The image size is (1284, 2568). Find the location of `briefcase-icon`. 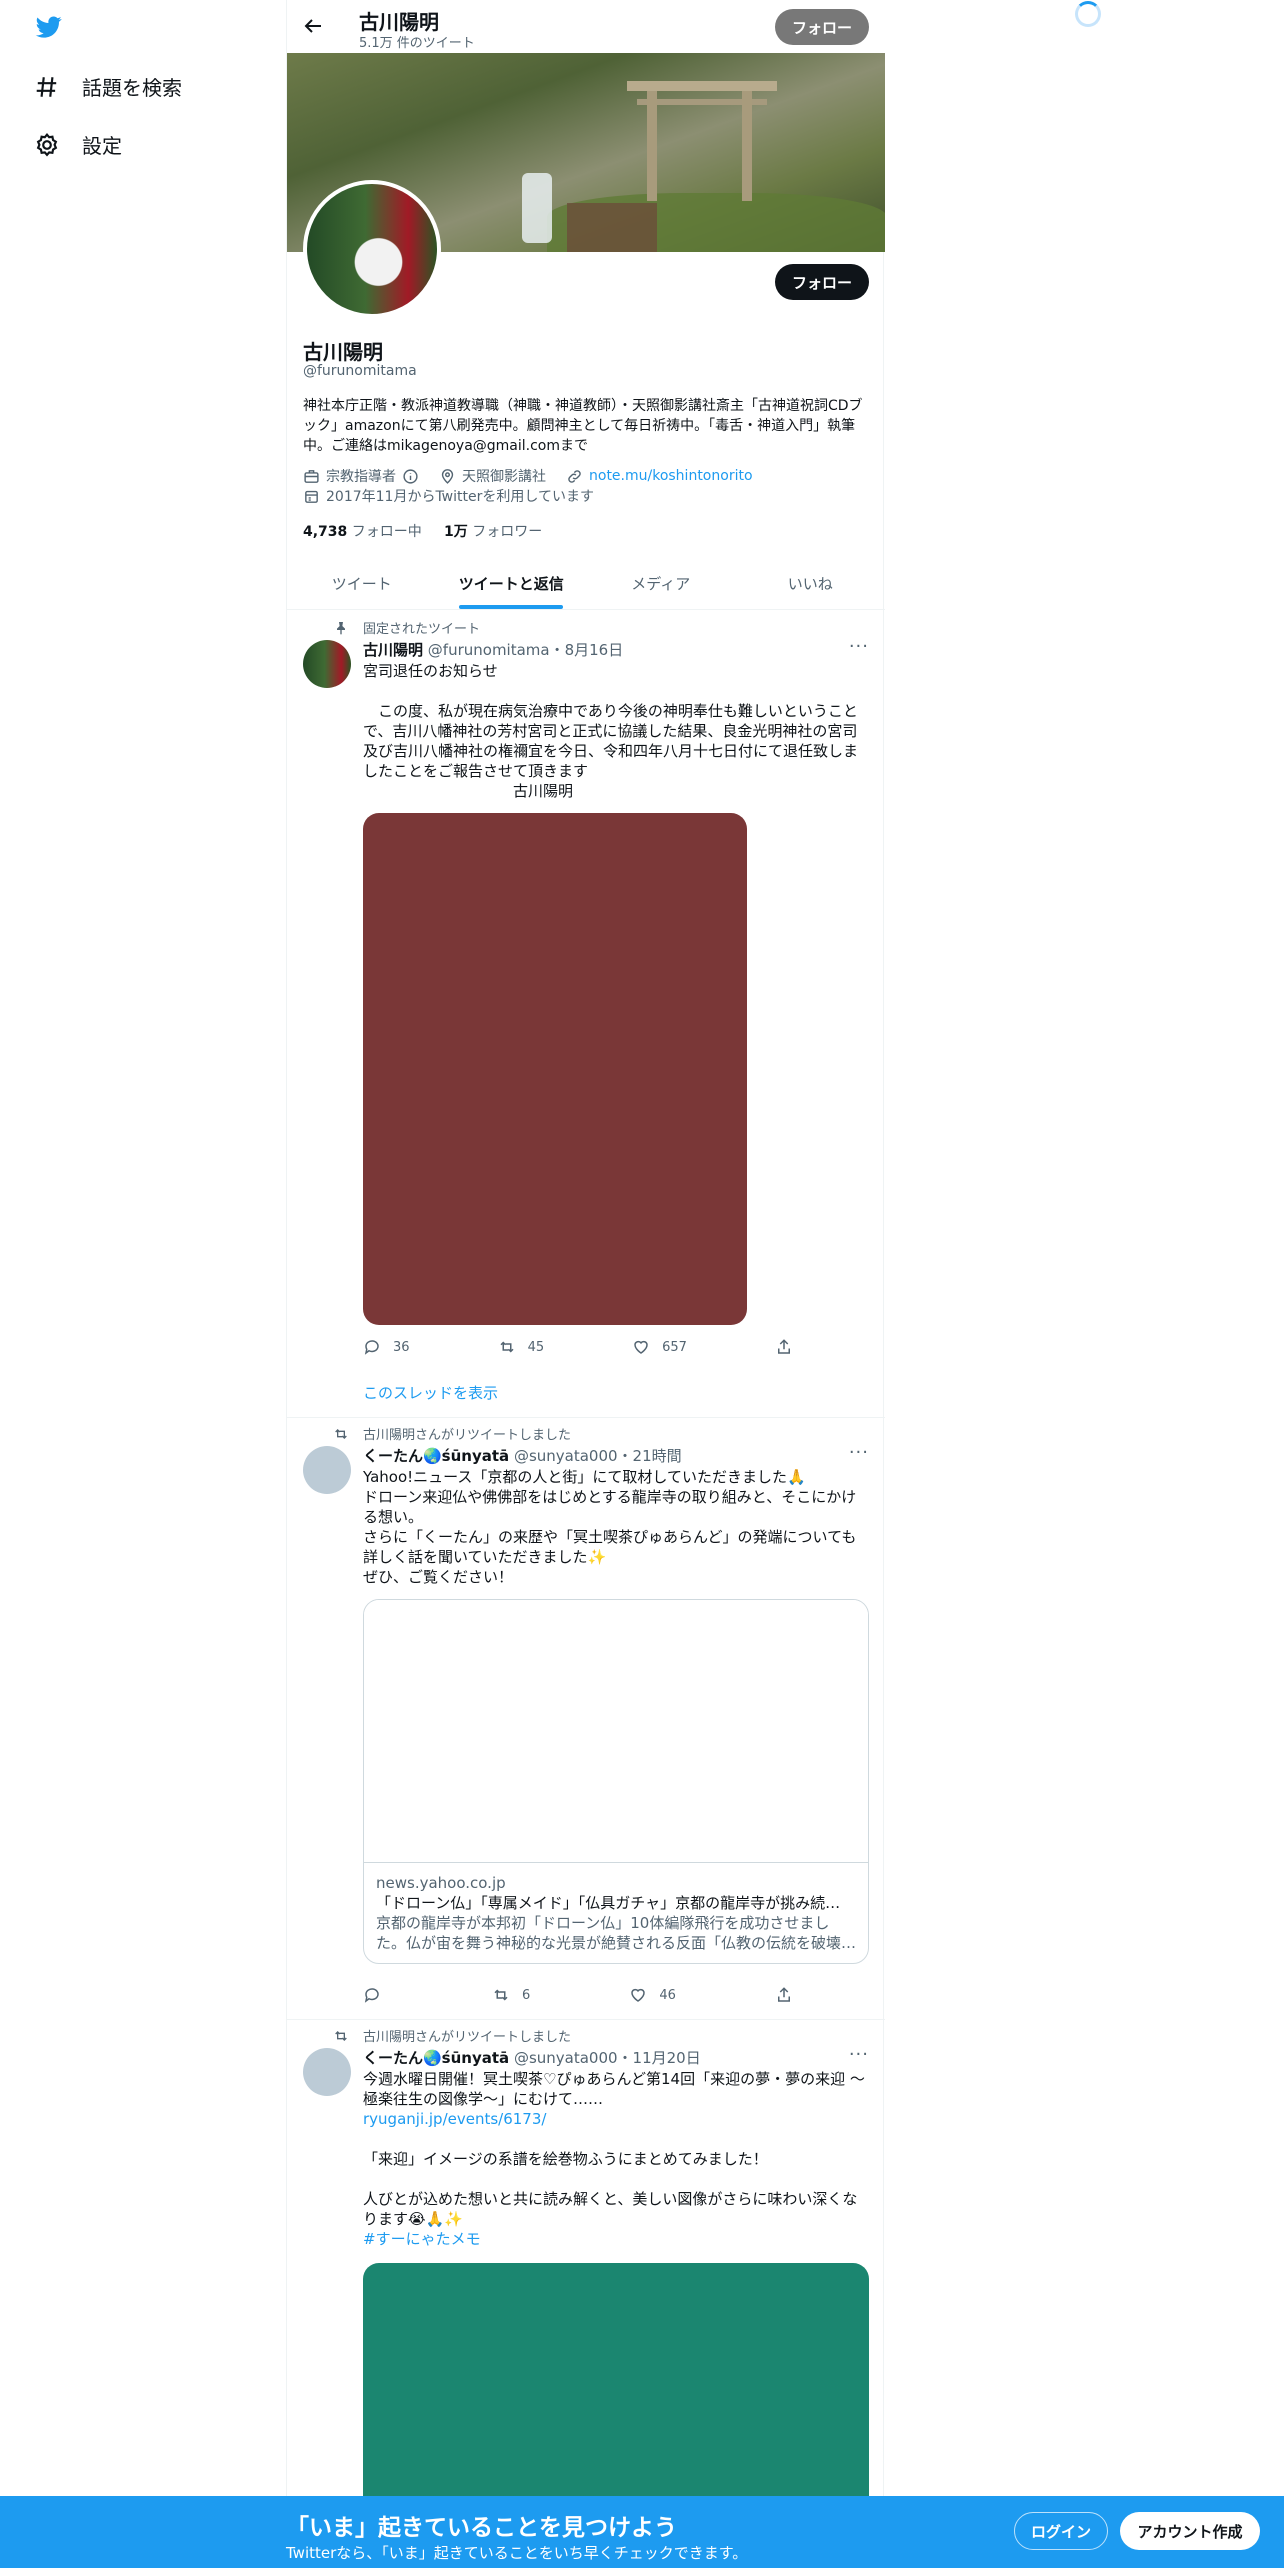

briefcase-icon is located at coordinates (311, 476).